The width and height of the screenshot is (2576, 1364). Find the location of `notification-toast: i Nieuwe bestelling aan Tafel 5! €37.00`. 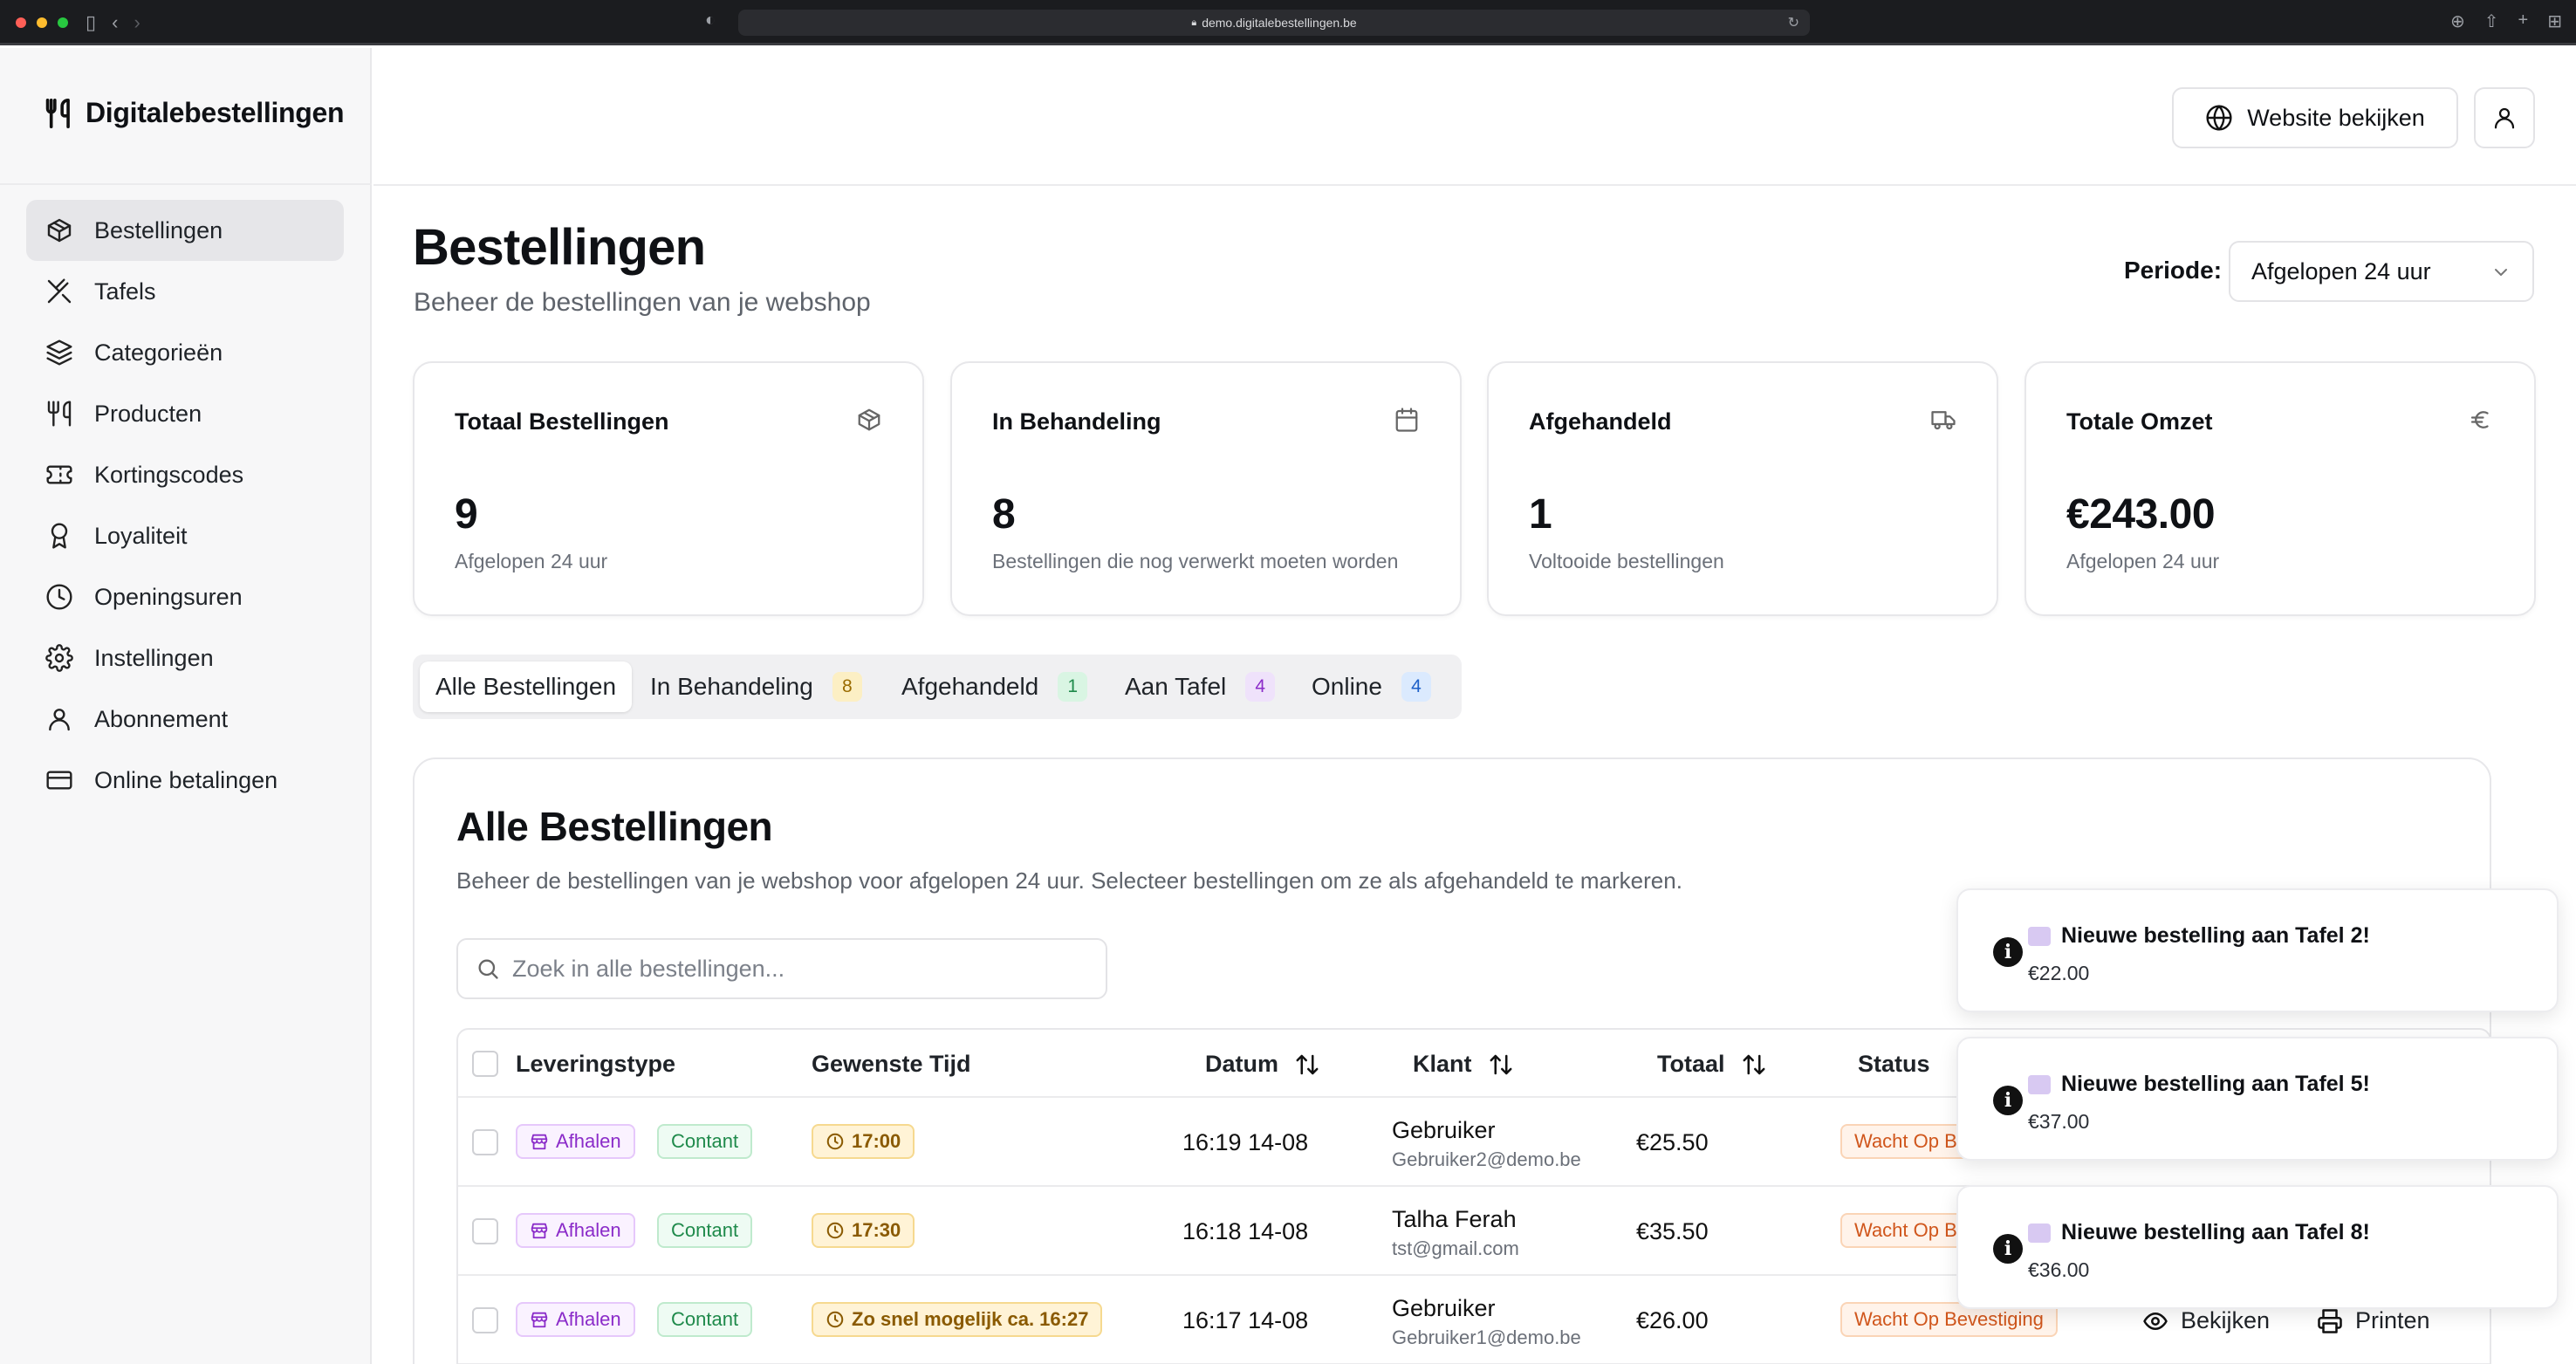

notification-toast: i Nieuwe bestelling aan Tafel 5! €37.00 is located at coordinates (2257, 1099).